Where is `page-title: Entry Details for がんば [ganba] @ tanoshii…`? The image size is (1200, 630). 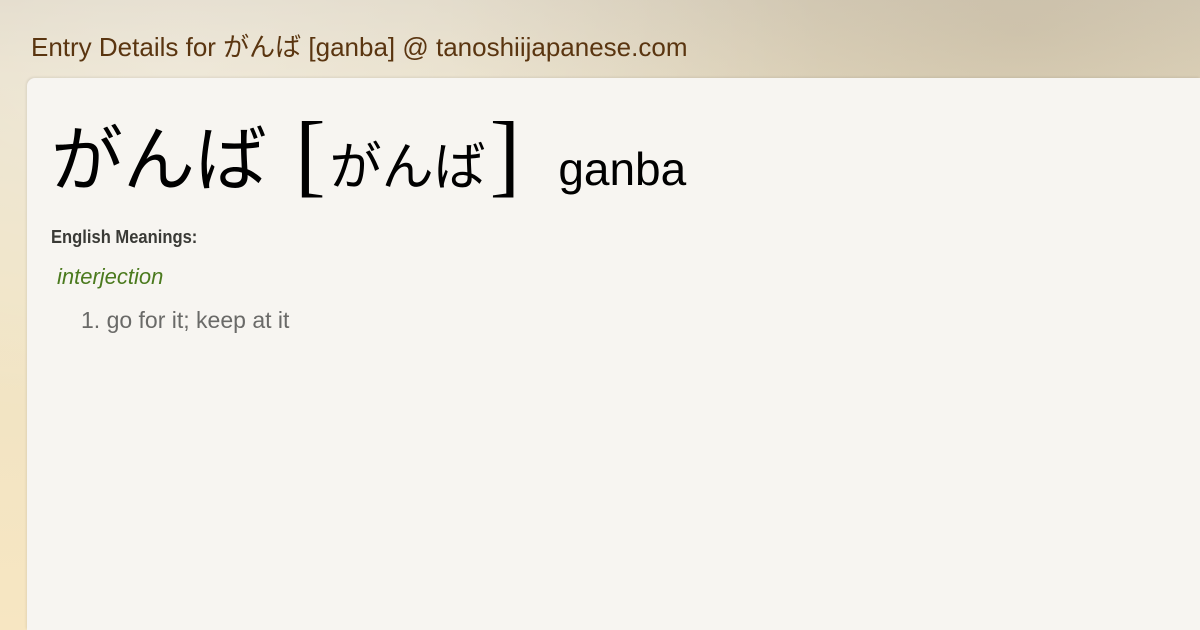 page-title: Entry Details for がんば [ganba] @ tanoshii… is located at coordinates (359, 47).